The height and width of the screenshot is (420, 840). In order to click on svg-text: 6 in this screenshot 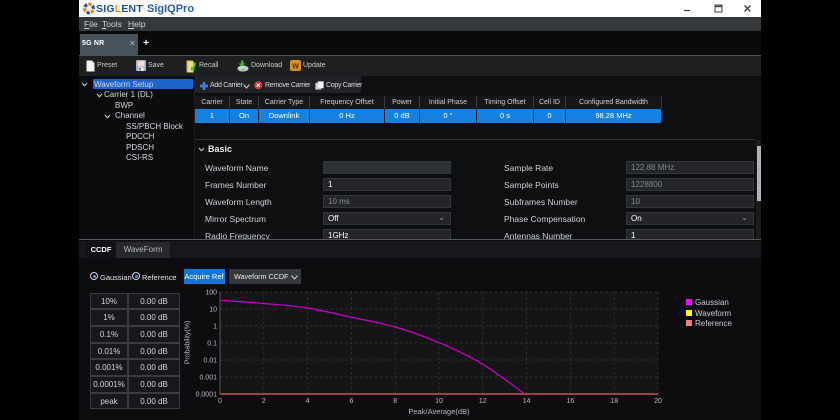, I will do `click(351, 401)`.